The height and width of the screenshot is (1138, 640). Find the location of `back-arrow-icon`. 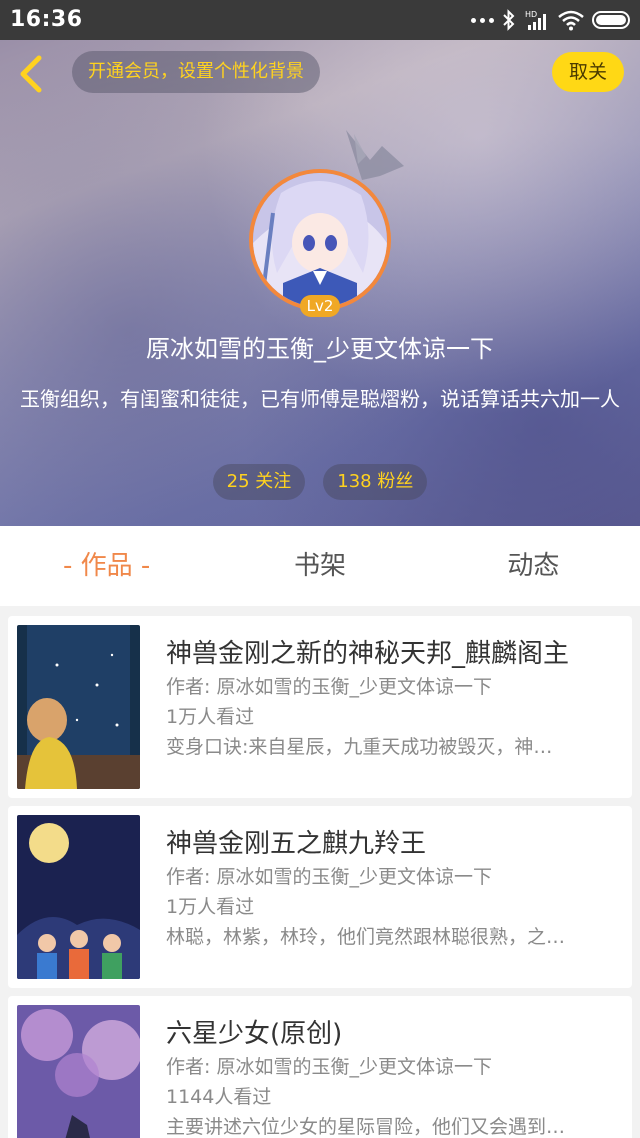

back-arrow-icon is located at coordinates (31, 74).